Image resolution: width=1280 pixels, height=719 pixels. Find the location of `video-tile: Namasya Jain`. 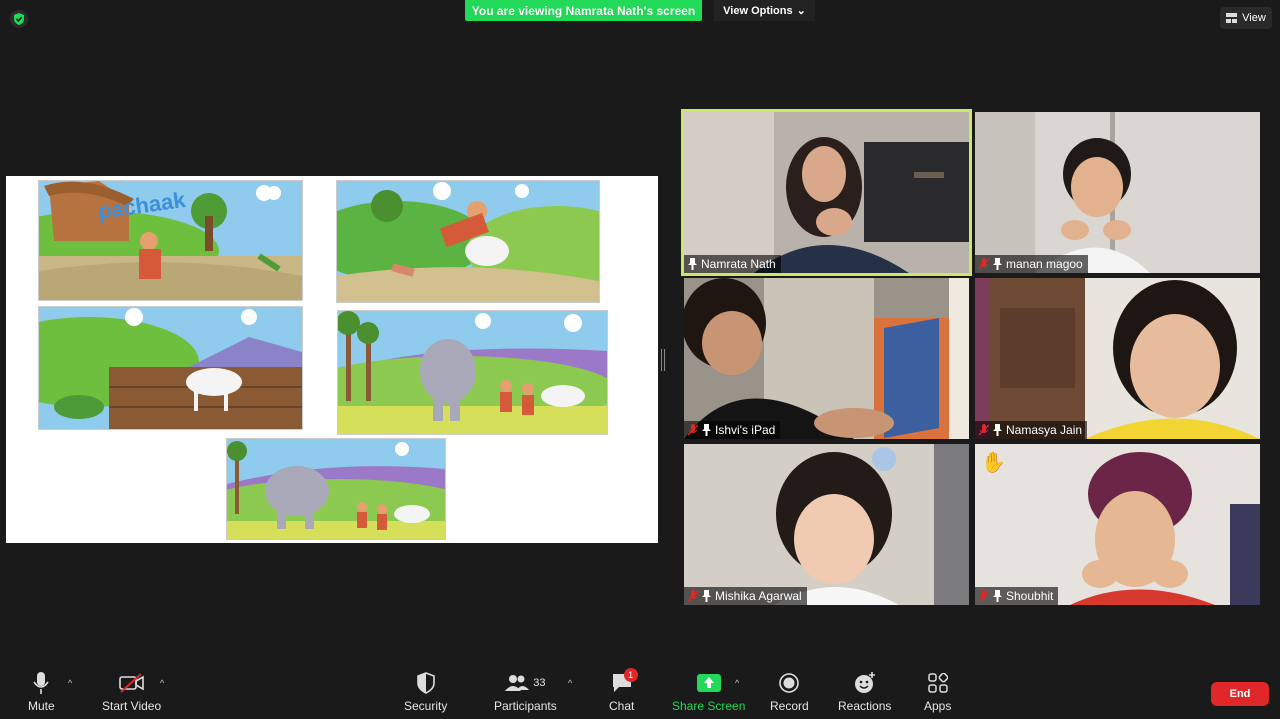

video-tile: Namasya Jain is located at coordinates (1117, 358).